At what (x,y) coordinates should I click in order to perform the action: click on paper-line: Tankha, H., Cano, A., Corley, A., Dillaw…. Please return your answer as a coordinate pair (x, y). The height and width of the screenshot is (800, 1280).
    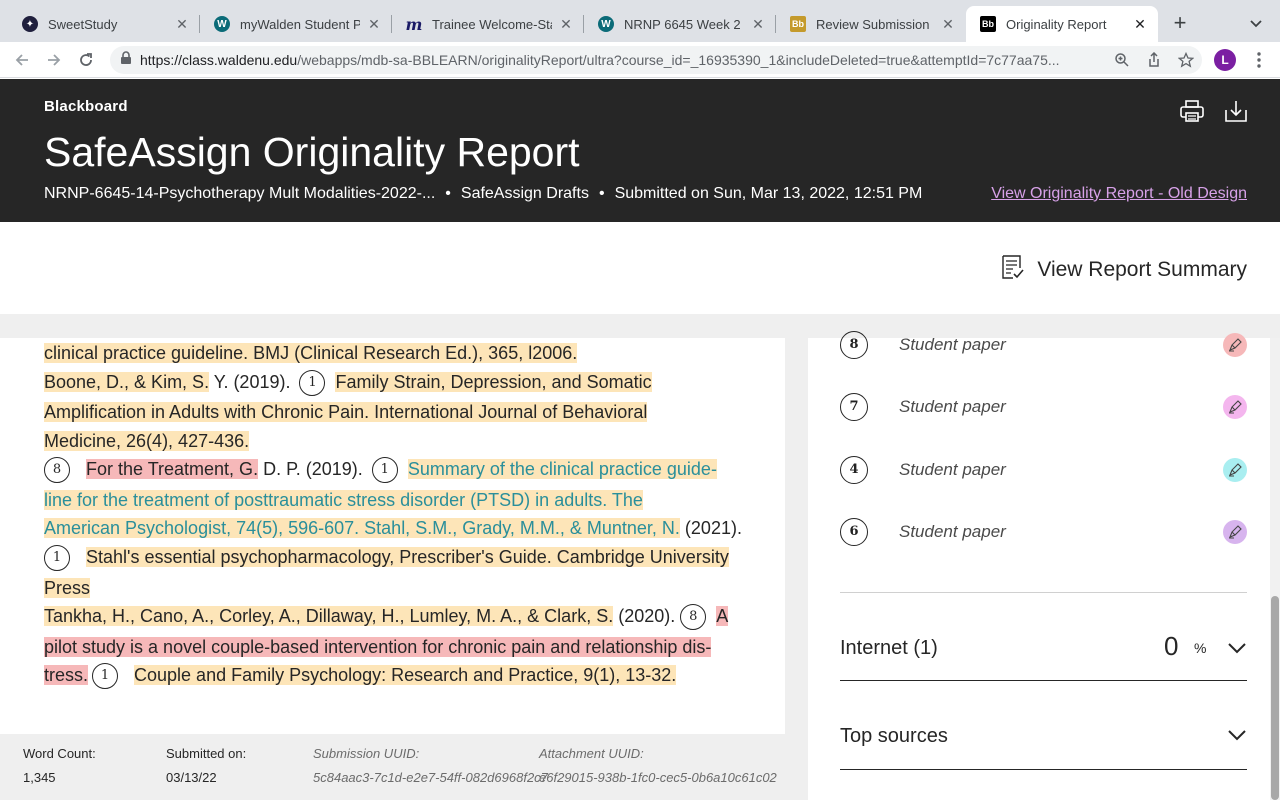
    Looking at the image, I should click on (386, 617).